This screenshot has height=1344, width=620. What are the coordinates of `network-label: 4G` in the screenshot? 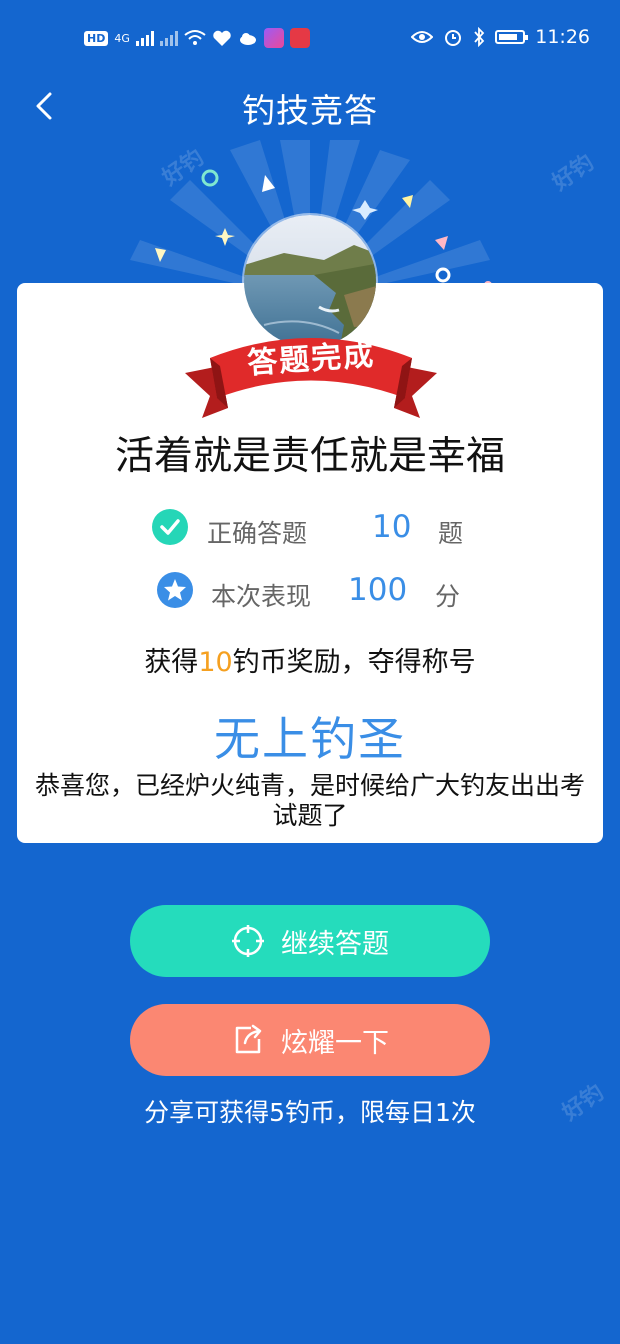 It's located at (122, 38).